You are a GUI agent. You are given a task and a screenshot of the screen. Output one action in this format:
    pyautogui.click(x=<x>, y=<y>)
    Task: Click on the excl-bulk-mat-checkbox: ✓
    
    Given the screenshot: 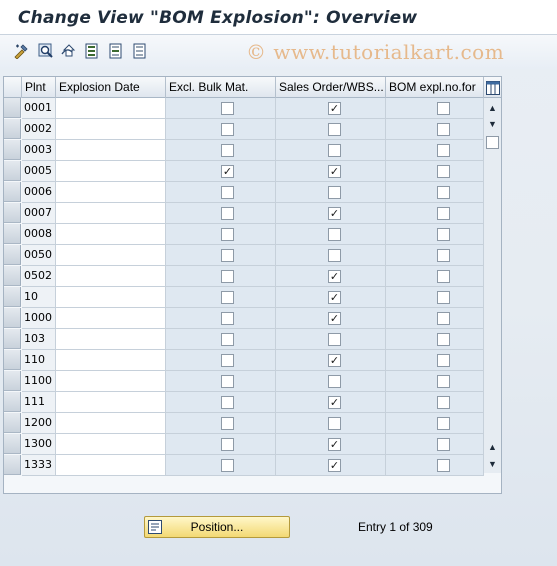 What is the action you would take?
    pyautogui.click(x=227, y=171)
    